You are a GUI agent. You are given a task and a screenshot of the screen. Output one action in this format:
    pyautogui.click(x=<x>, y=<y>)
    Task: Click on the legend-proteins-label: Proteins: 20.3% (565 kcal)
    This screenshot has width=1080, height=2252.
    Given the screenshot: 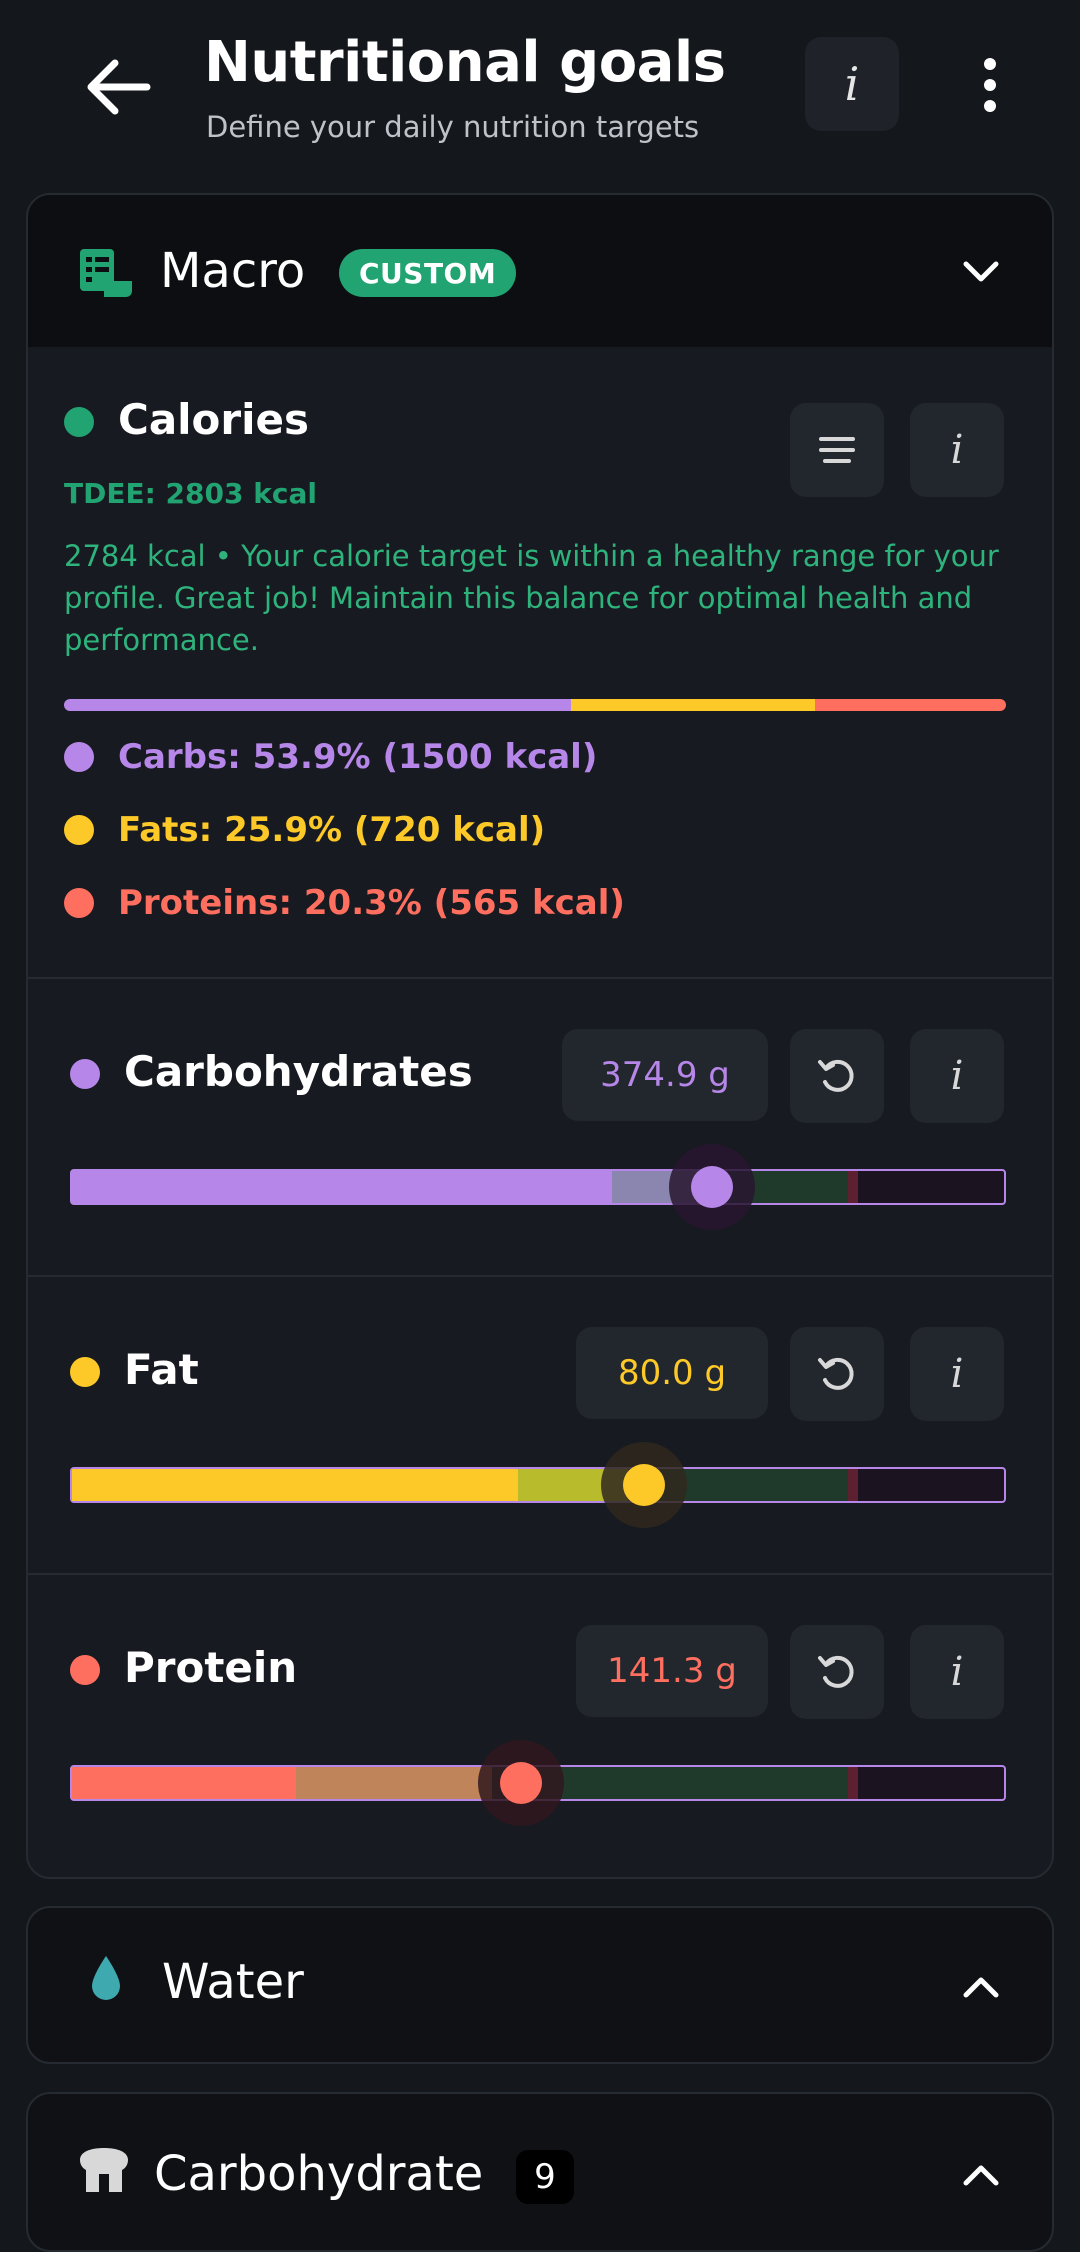 What is the action you would take?
    pyautogui.click(x=371, y=903)
    